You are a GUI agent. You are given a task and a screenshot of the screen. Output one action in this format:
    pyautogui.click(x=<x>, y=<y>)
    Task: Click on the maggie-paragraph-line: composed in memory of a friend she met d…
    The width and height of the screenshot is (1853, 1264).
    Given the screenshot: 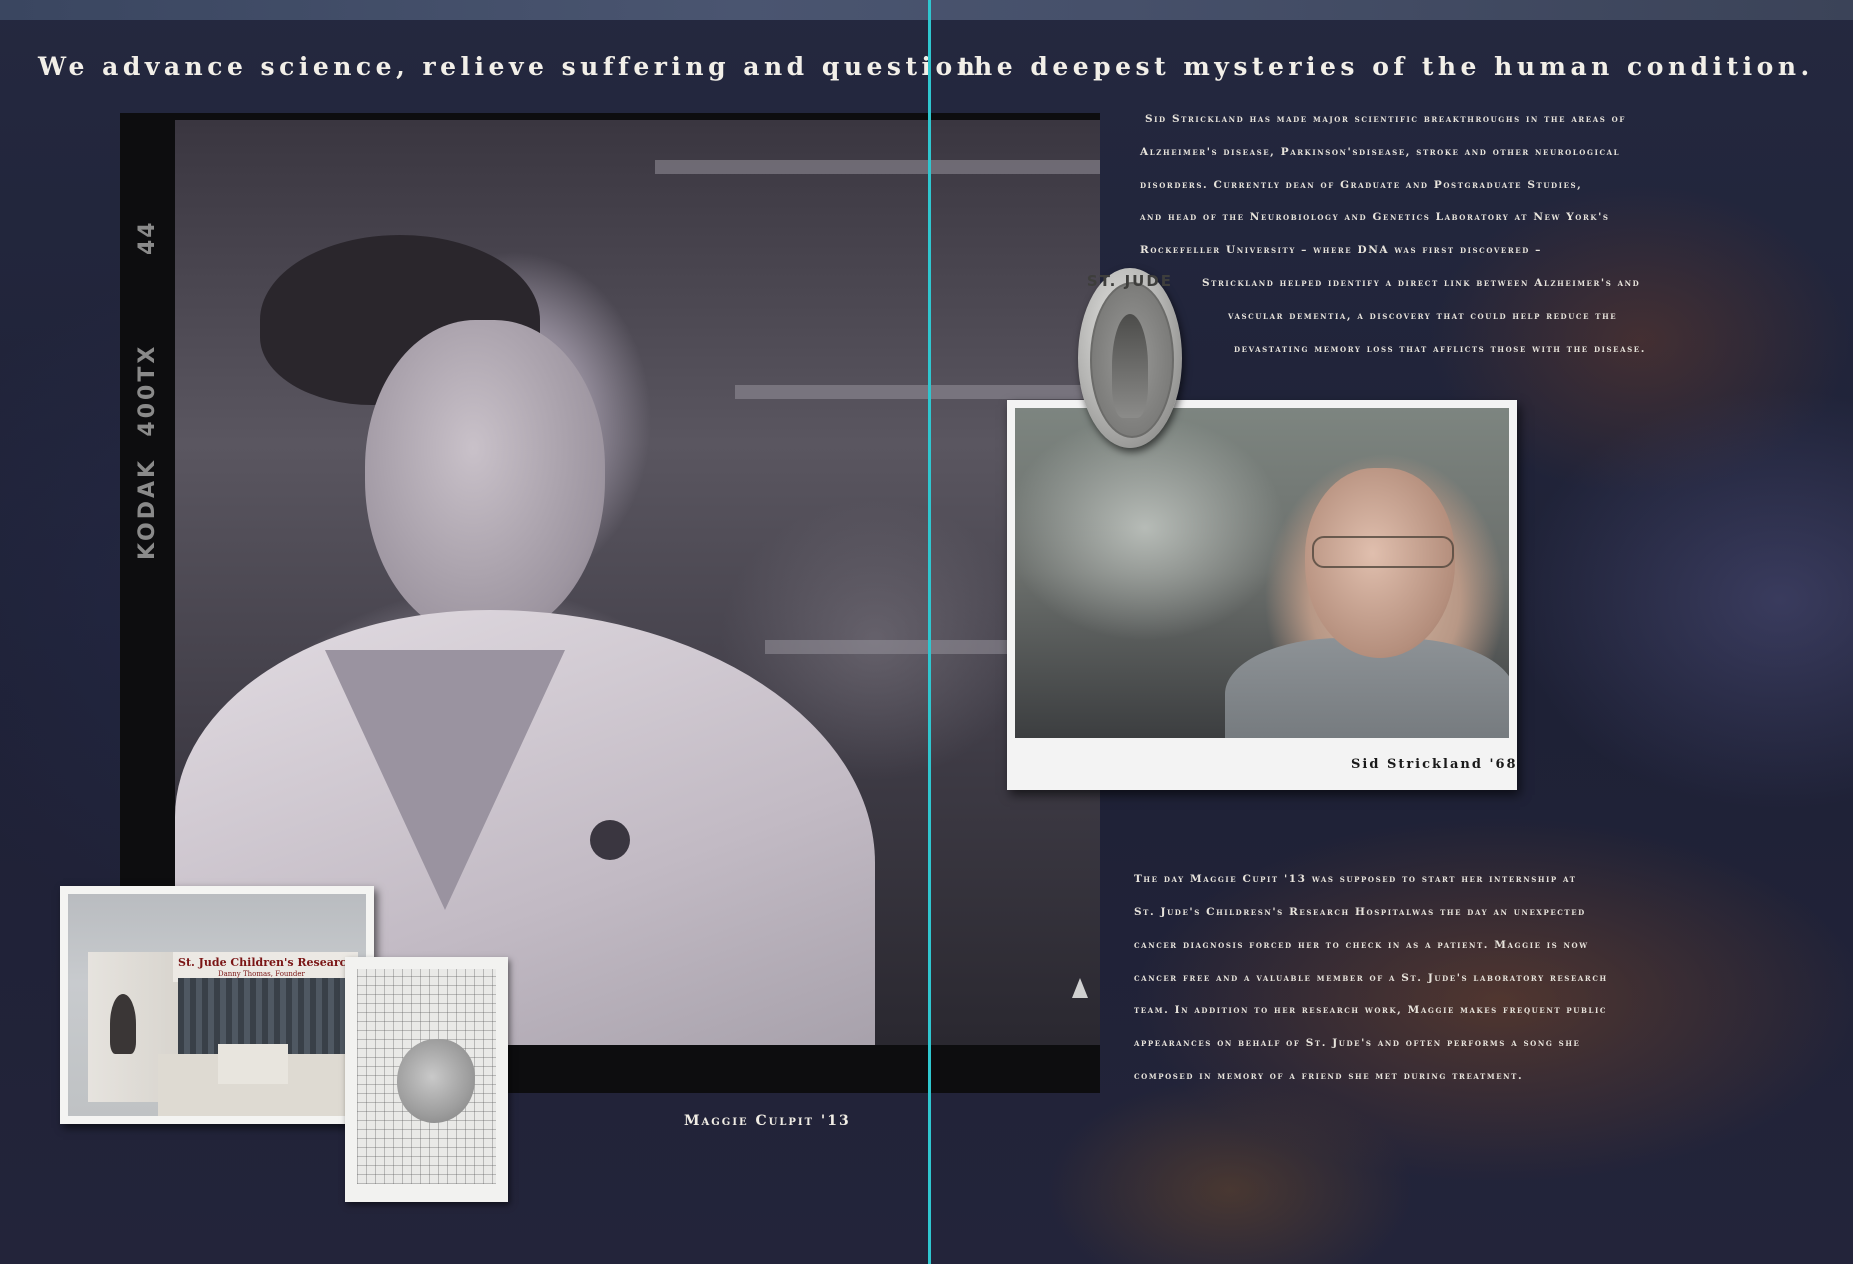 What is the action you would take?
    pyautogui.click(x=1329, y=1076)
    